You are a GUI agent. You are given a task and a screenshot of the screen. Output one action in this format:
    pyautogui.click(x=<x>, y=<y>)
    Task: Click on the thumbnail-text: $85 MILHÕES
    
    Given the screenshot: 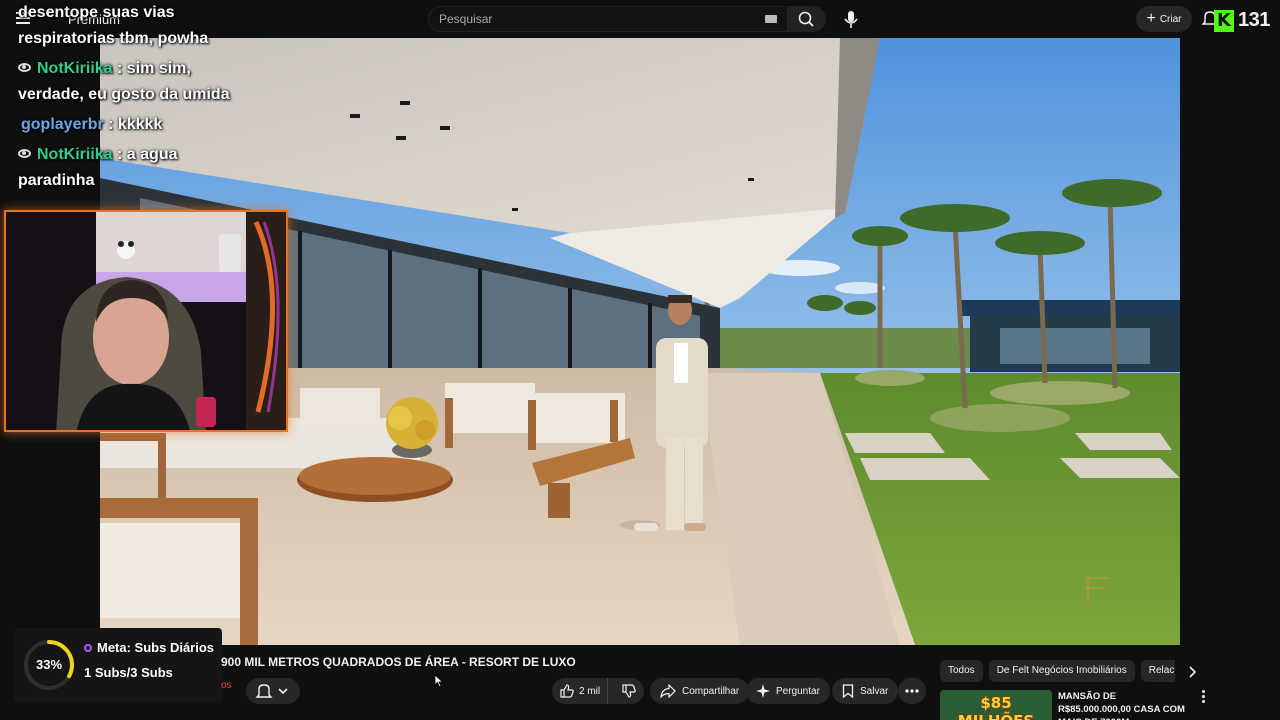 What is the action you would take?
    pyautogui.click(x=996, y=707)
    